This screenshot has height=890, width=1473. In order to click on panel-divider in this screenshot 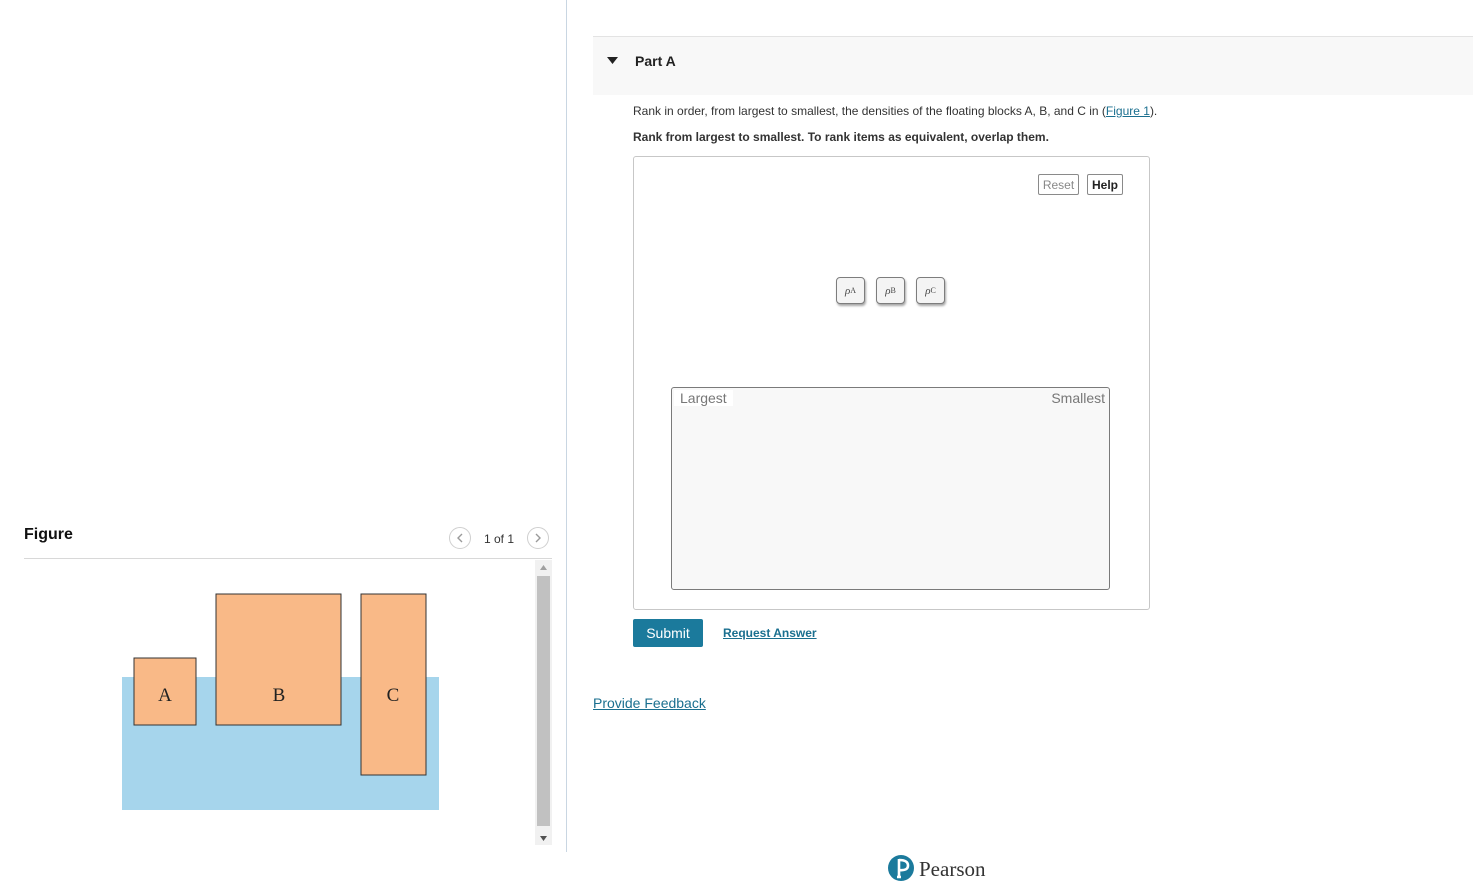, I will do `click(566, 426)`.